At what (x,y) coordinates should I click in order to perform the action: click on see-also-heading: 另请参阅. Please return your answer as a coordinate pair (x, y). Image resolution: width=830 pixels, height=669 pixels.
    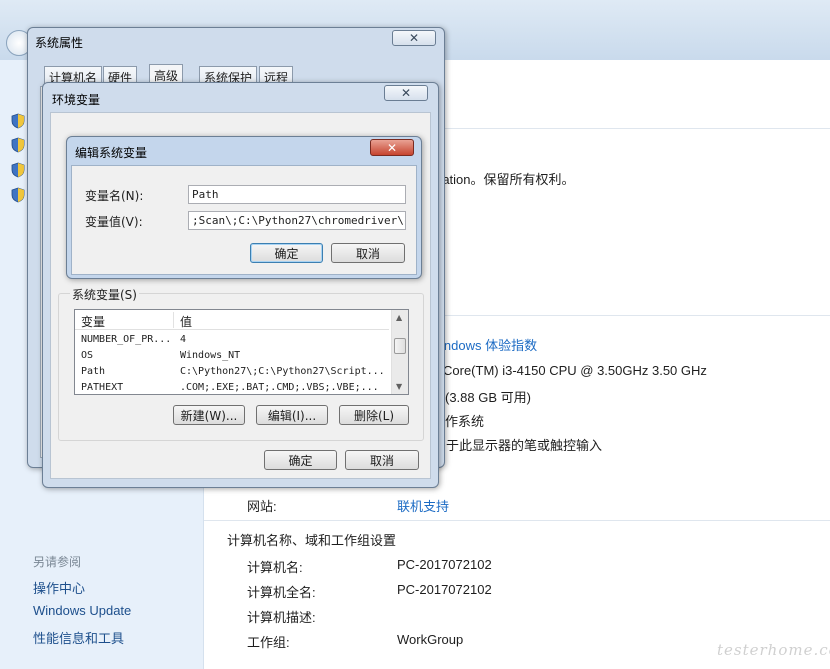
    Looking at the image, I should click on (57, 562).